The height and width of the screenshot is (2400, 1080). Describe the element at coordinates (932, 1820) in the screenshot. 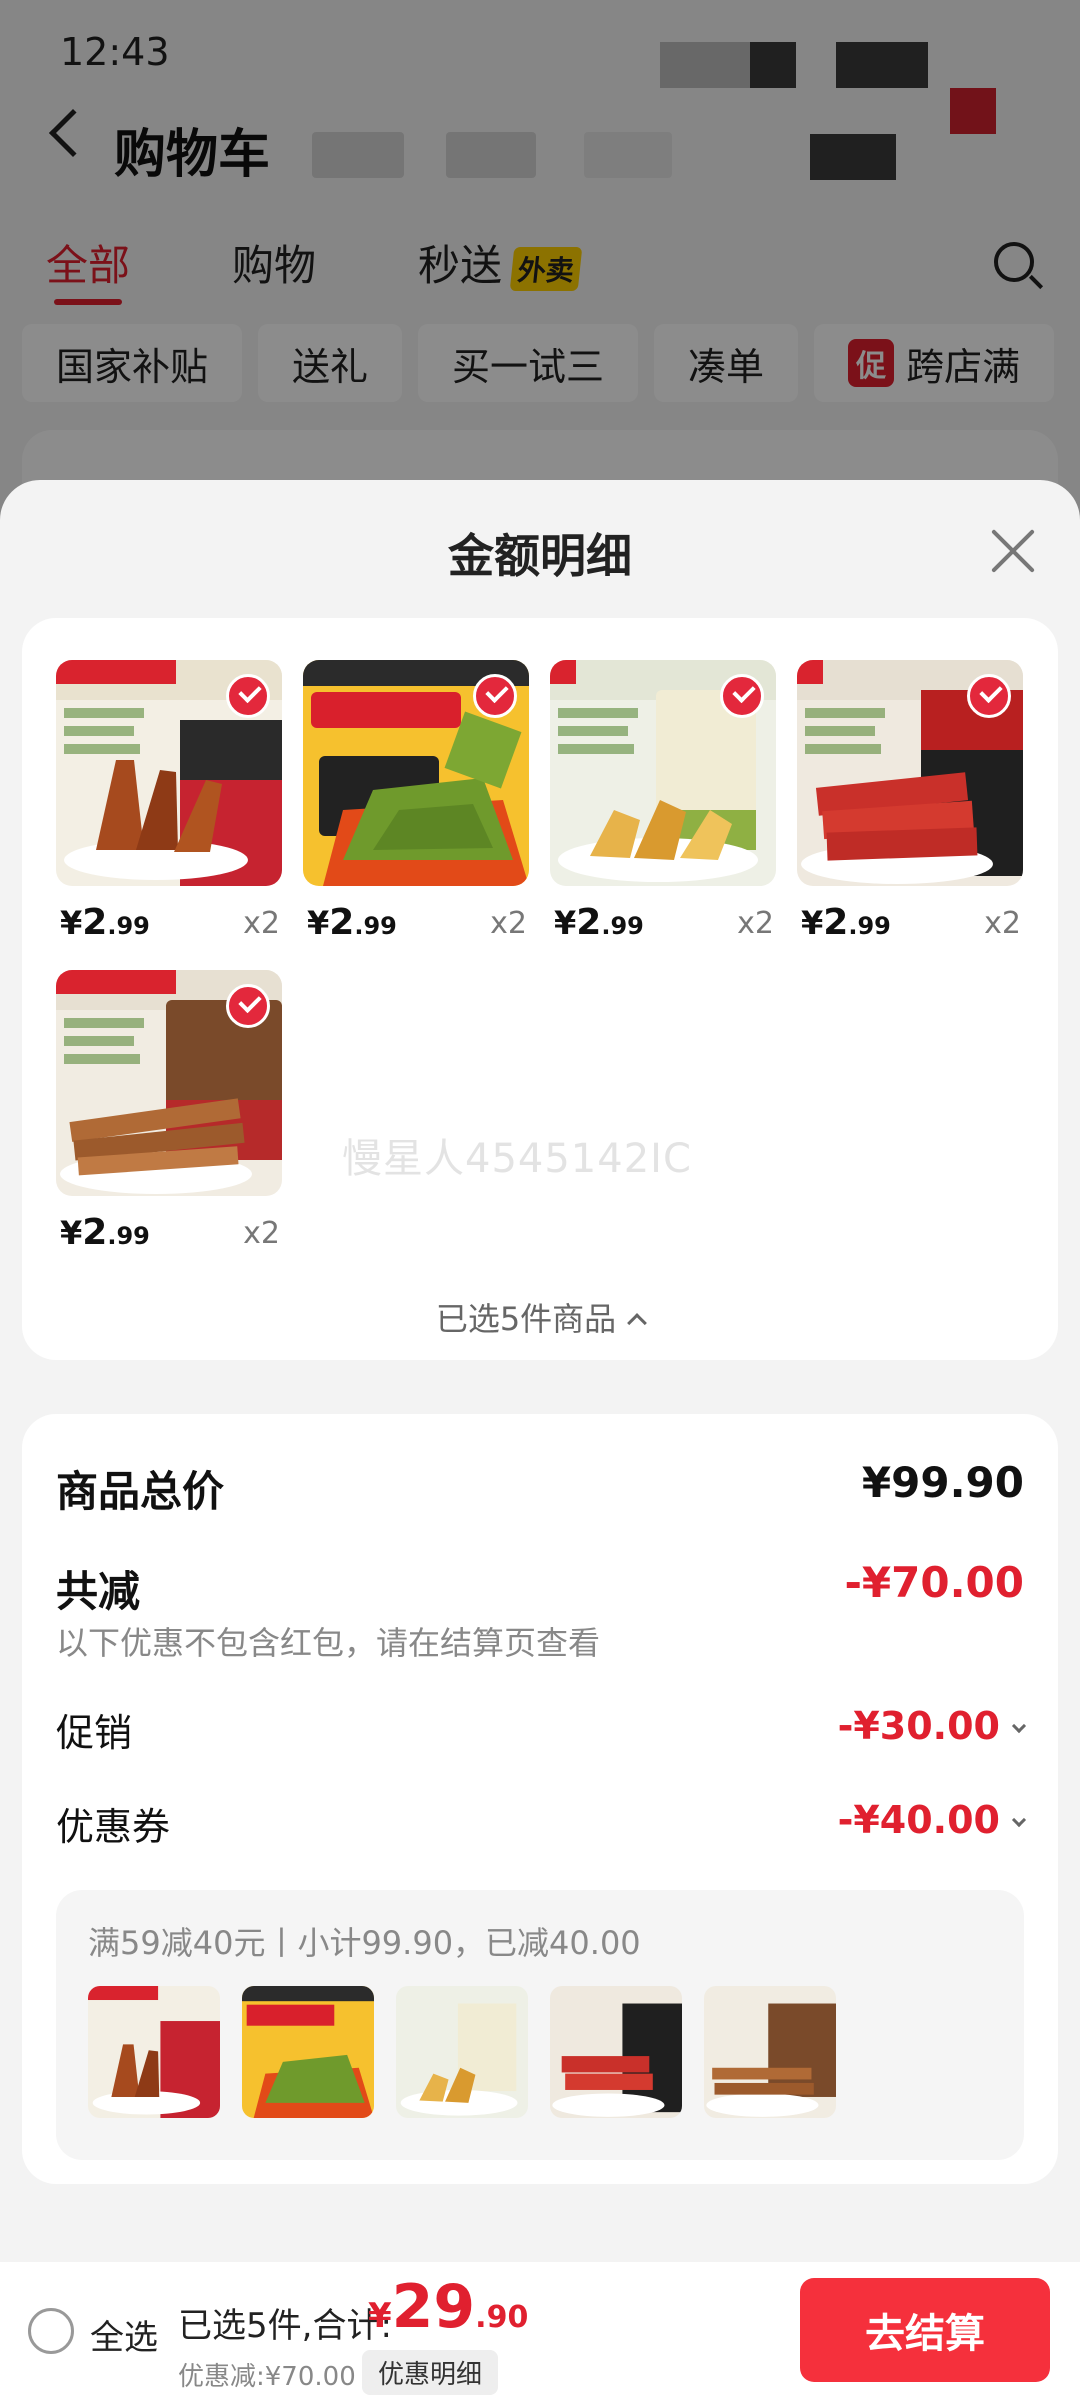

I see `coupon-row: -¥40.00` at that location.